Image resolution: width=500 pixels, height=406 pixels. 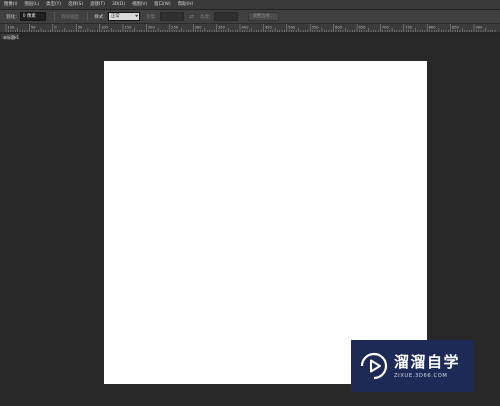 What do you see at coordinates (75, 4) in the screenshot?
I see `menu-select: 选择(S)` at bounding box center [75, 4].